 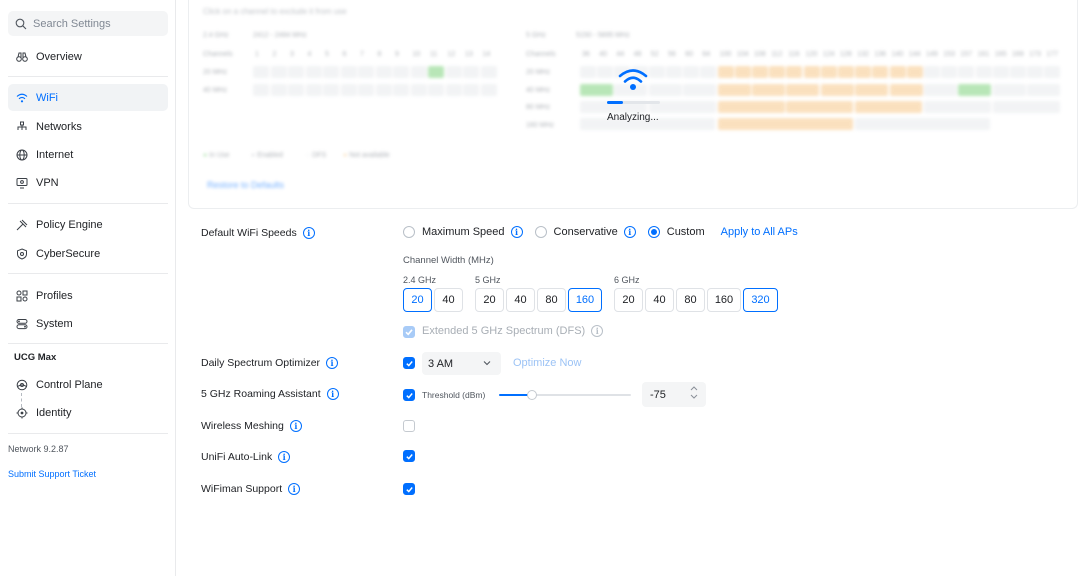 What do you see at coordinates (463, 232) in the screenshot?
I see `radio-maximum-speed: Maximum Speed i` at bounding box center [463, 232].